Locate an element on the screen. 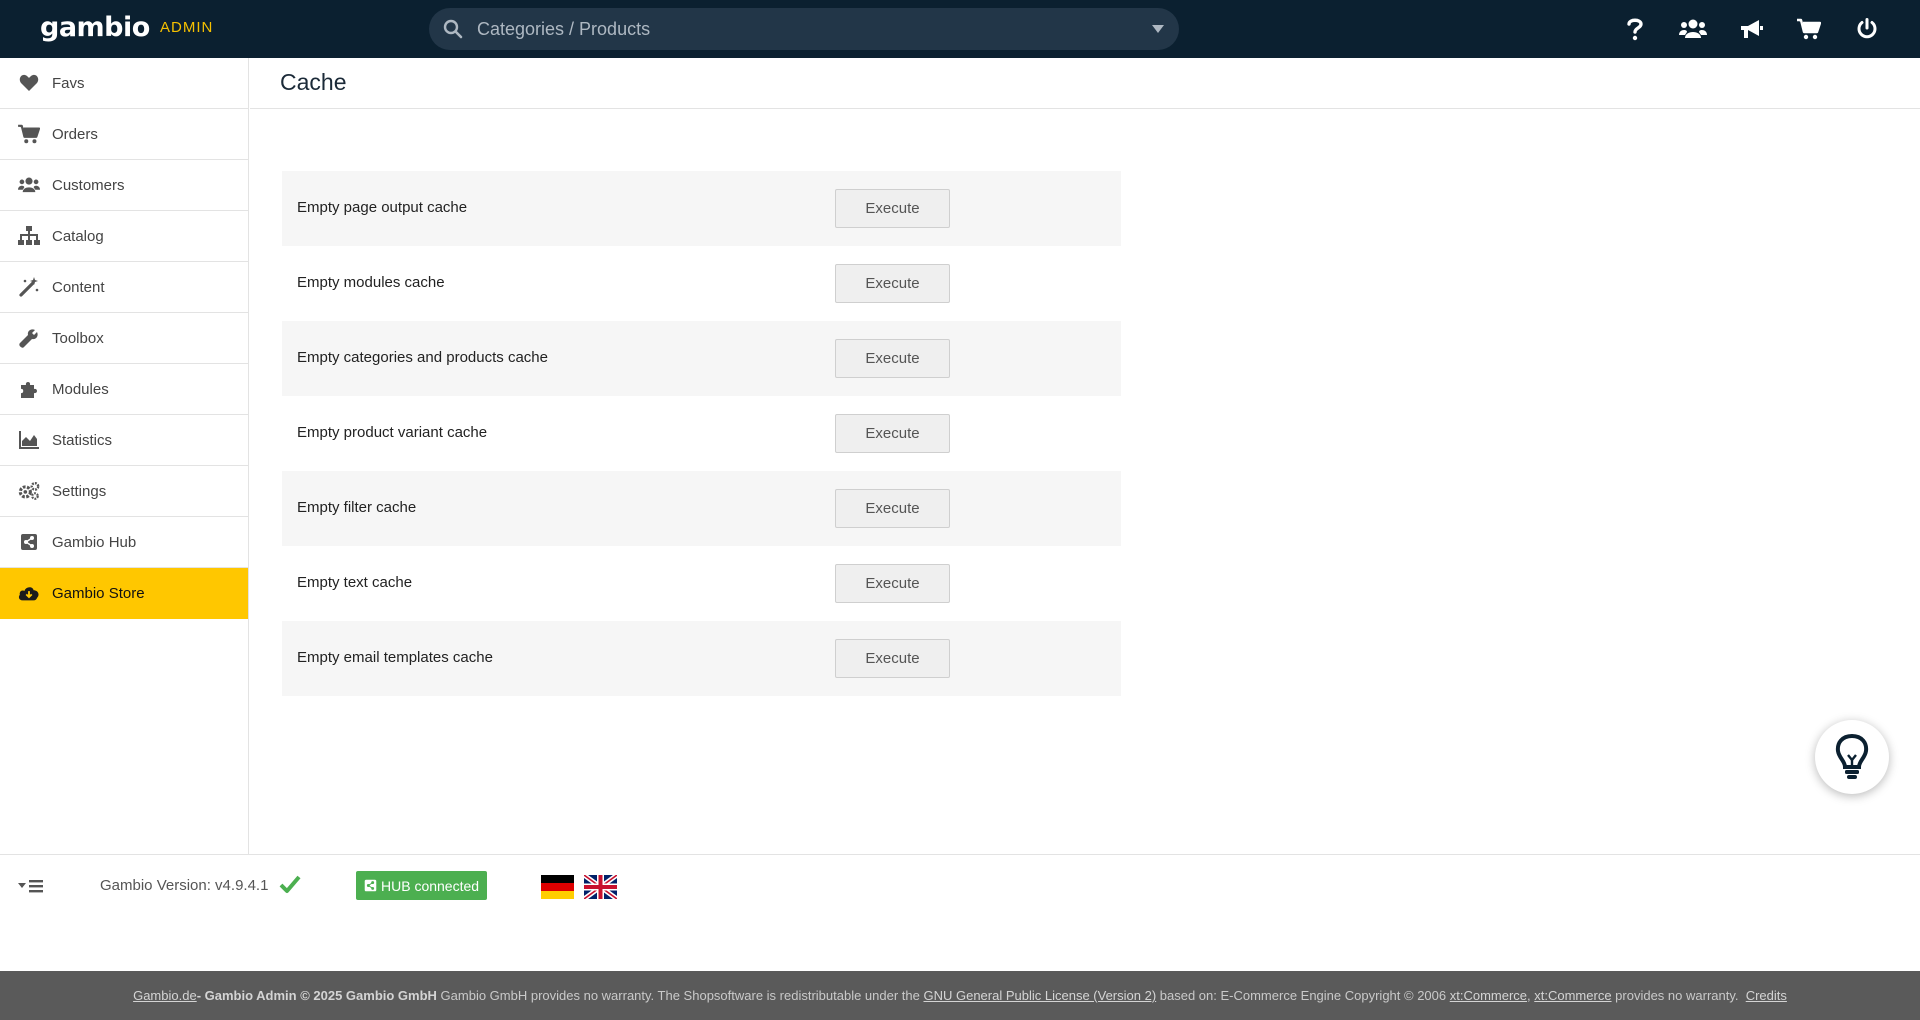  hub-status-badge: HUB connected is located at coordinates (422, 885).